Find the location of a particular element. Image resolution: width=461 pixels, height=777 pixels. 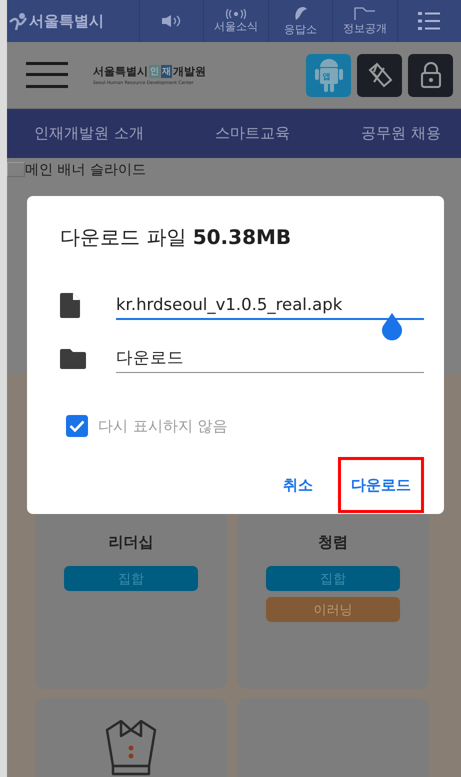

nav-item: 인재개발원 소개 is located at coordinates (89, 133).